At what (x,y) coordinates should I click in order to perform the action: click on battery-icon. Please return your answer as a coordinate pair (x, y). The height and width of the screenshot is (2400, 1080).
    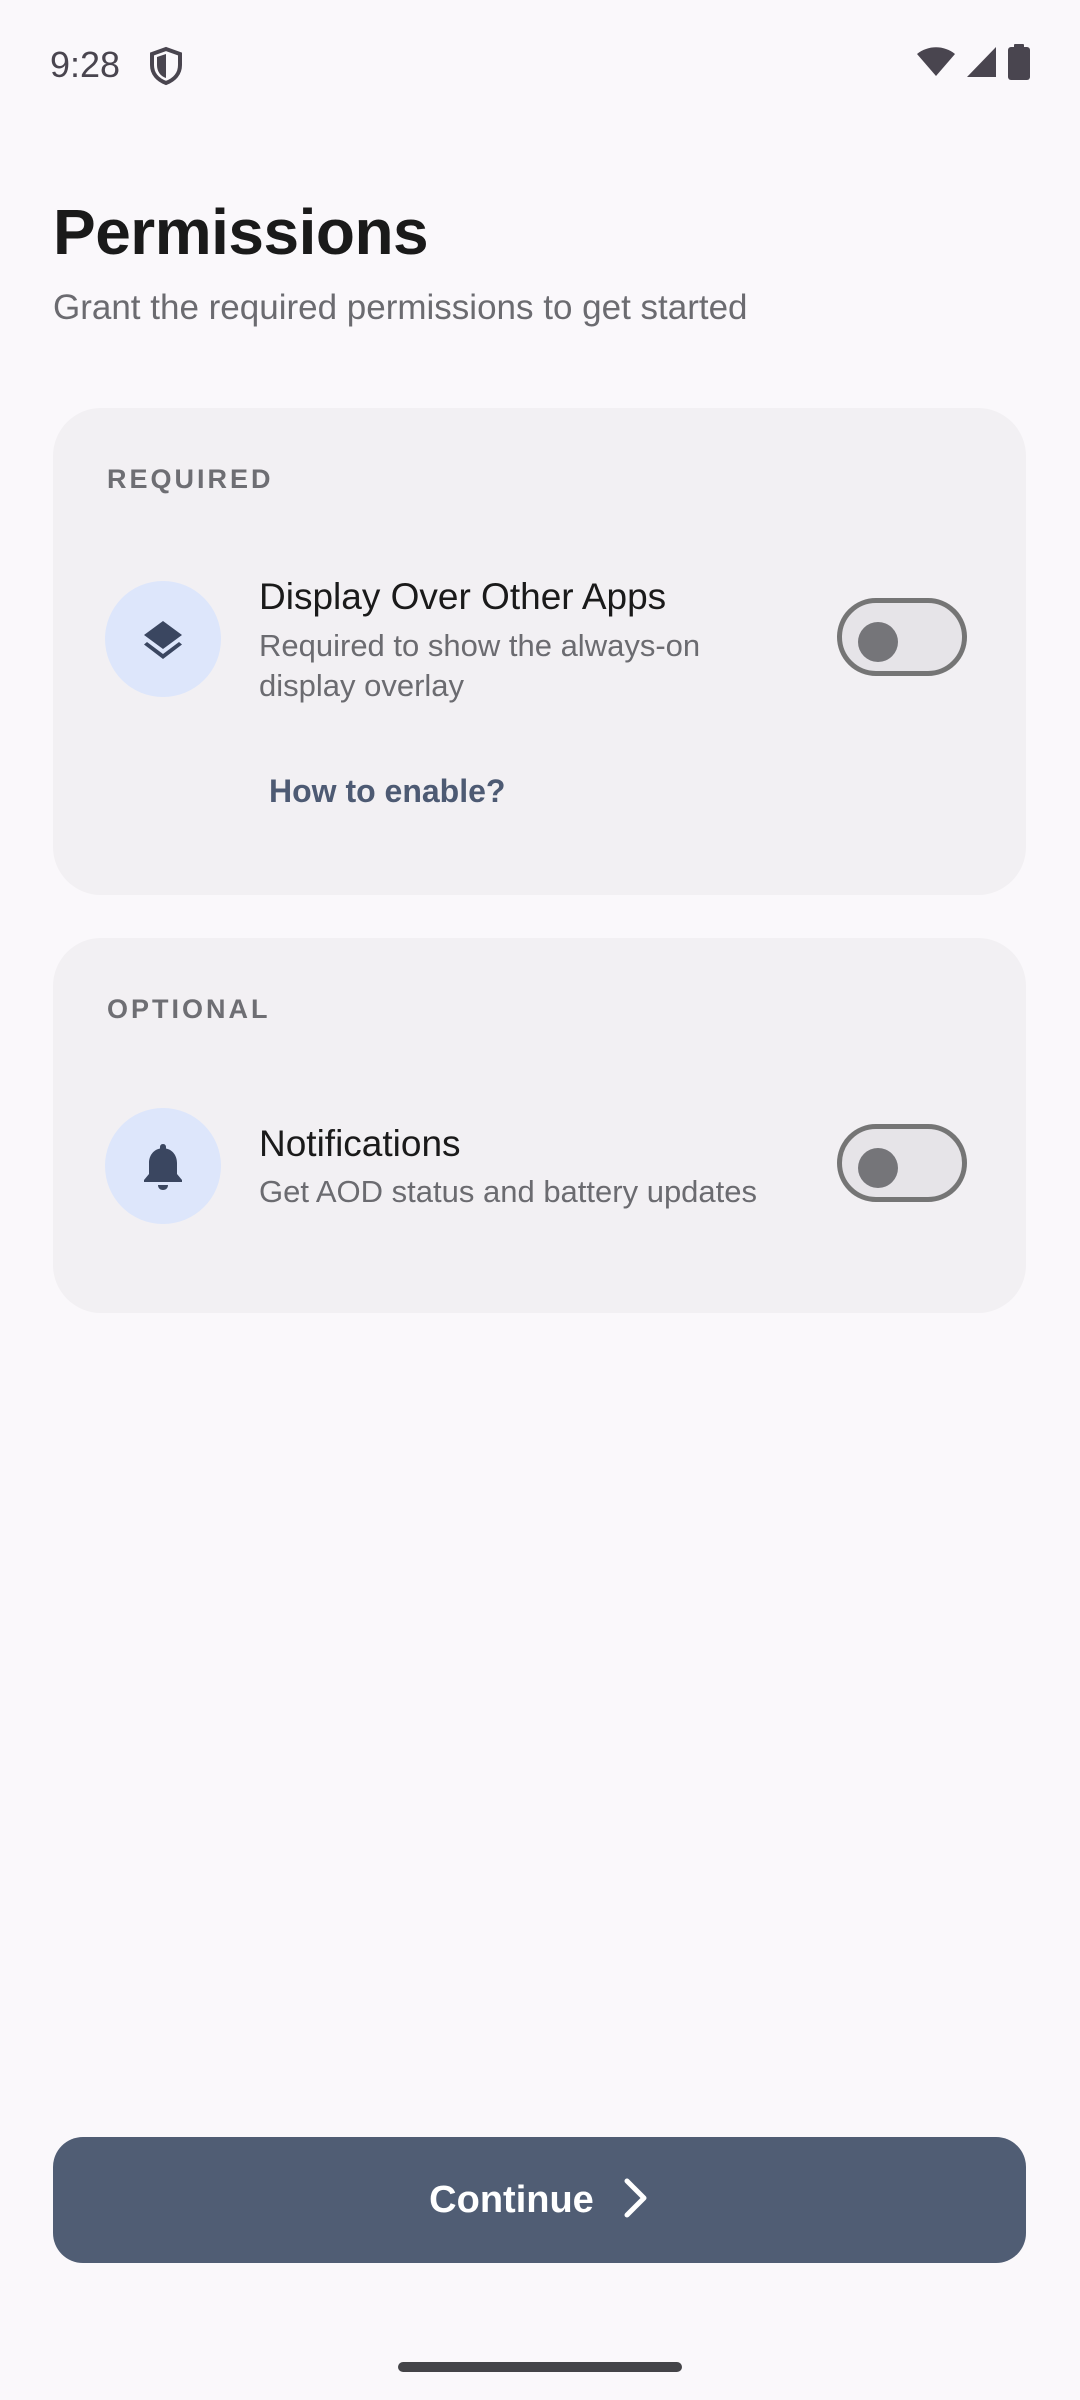
    Looking at the image, I should click on (1019, 64).